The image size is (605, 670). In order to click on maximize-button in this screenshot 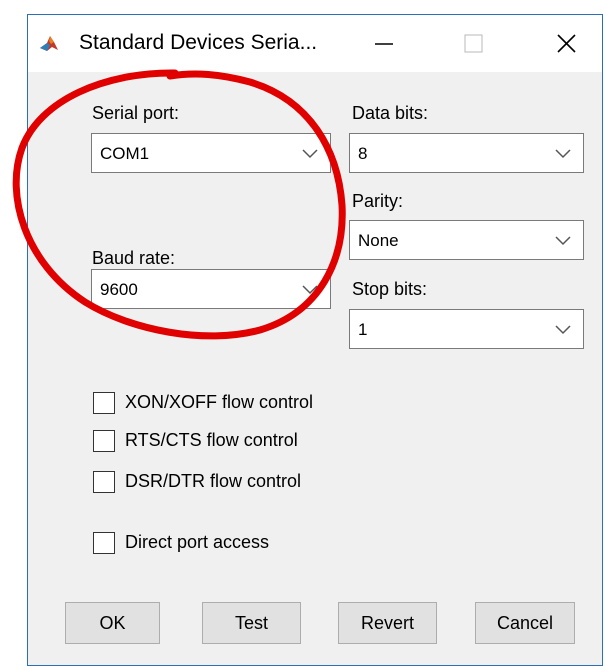, I will do `click(474, 43)`.